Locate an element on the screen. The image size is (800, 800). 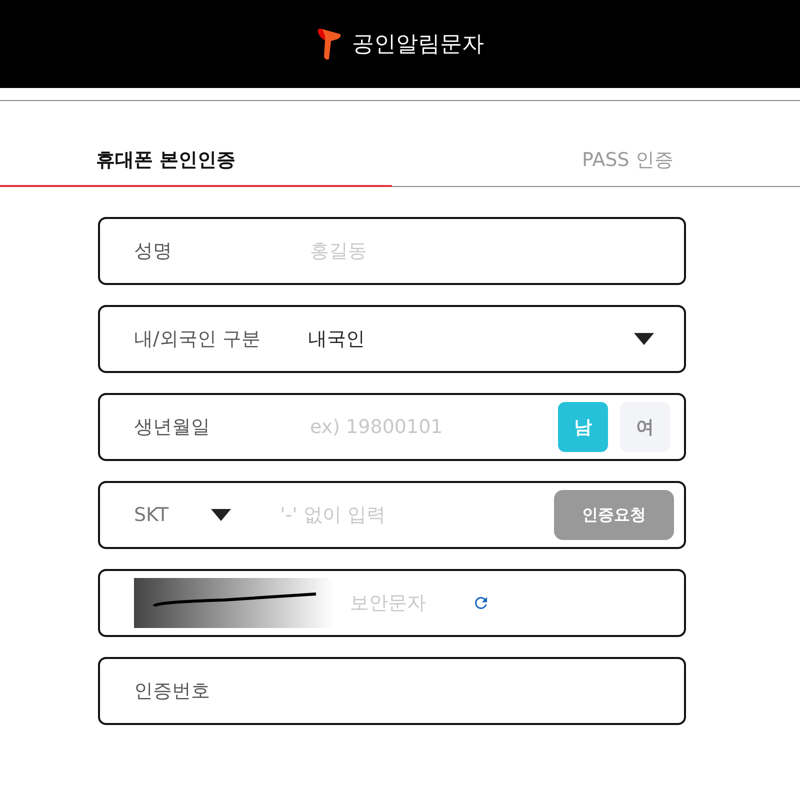
select-value: 내국인 is located at coordinates (337, 339).